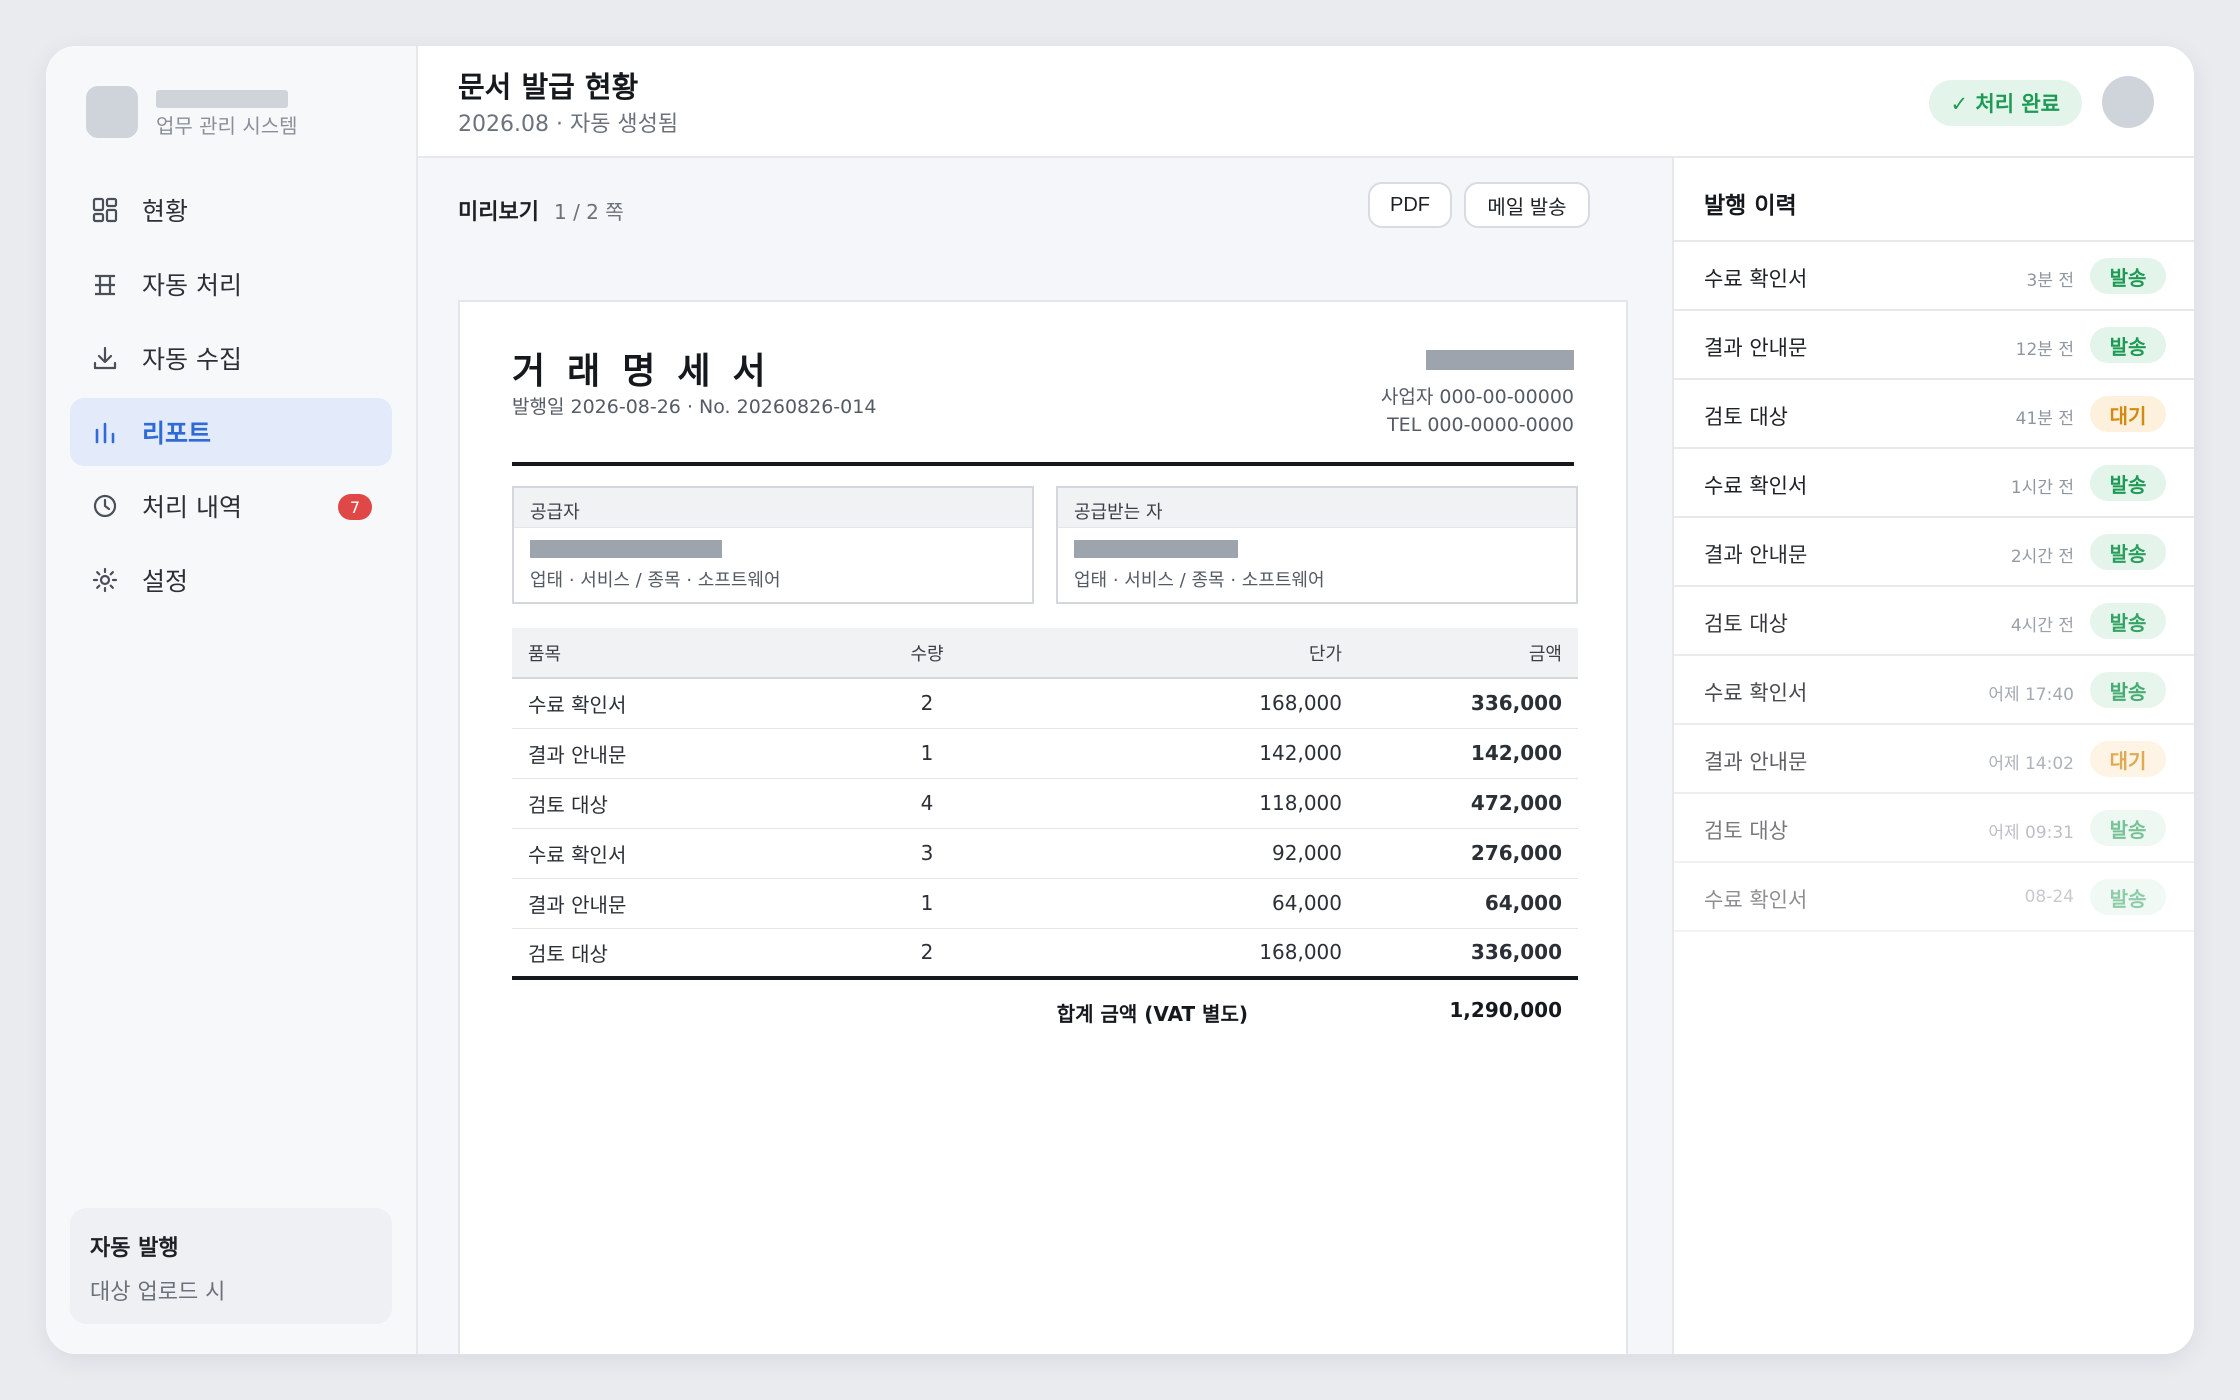 The width and height of the screenshot is (2240, 1400). I want to click on history-item: 수료 확인서 1시간 전 발송, so click(1934, 483).